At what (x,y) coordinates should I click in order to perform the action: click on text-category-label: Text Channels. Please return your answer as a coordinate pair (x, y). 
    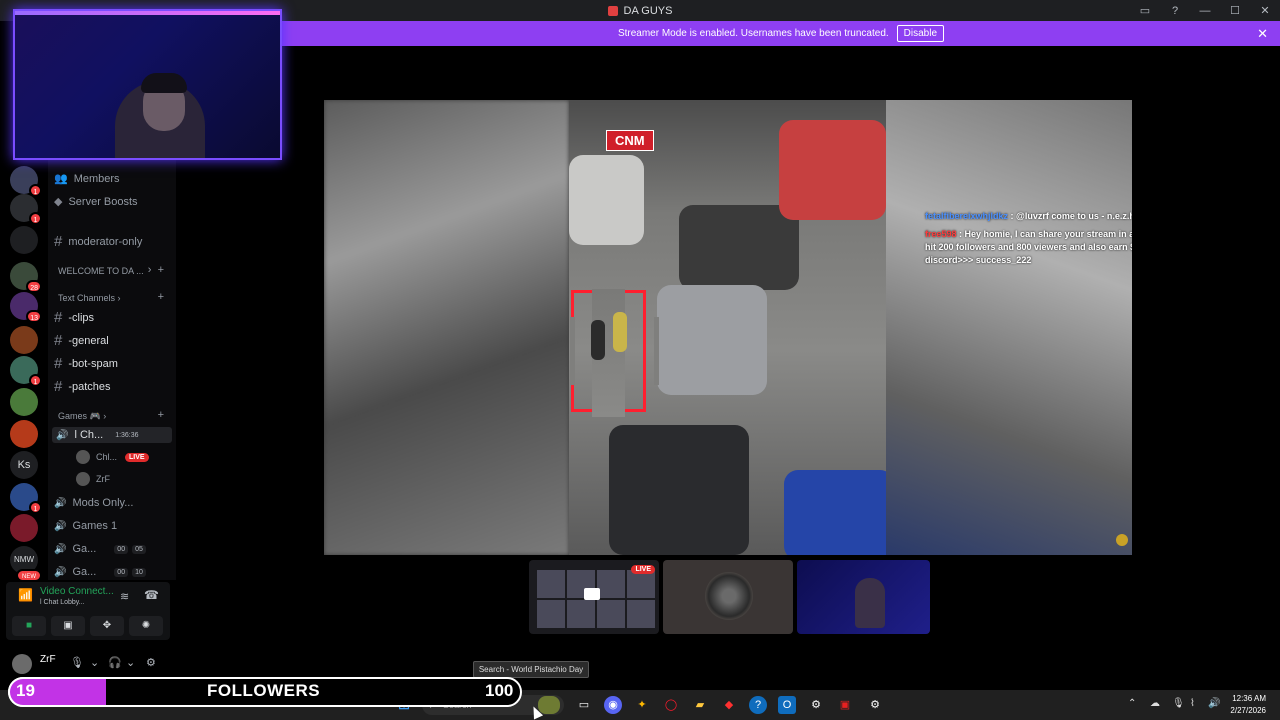
    Looking at the image, I should click on (87, 298).